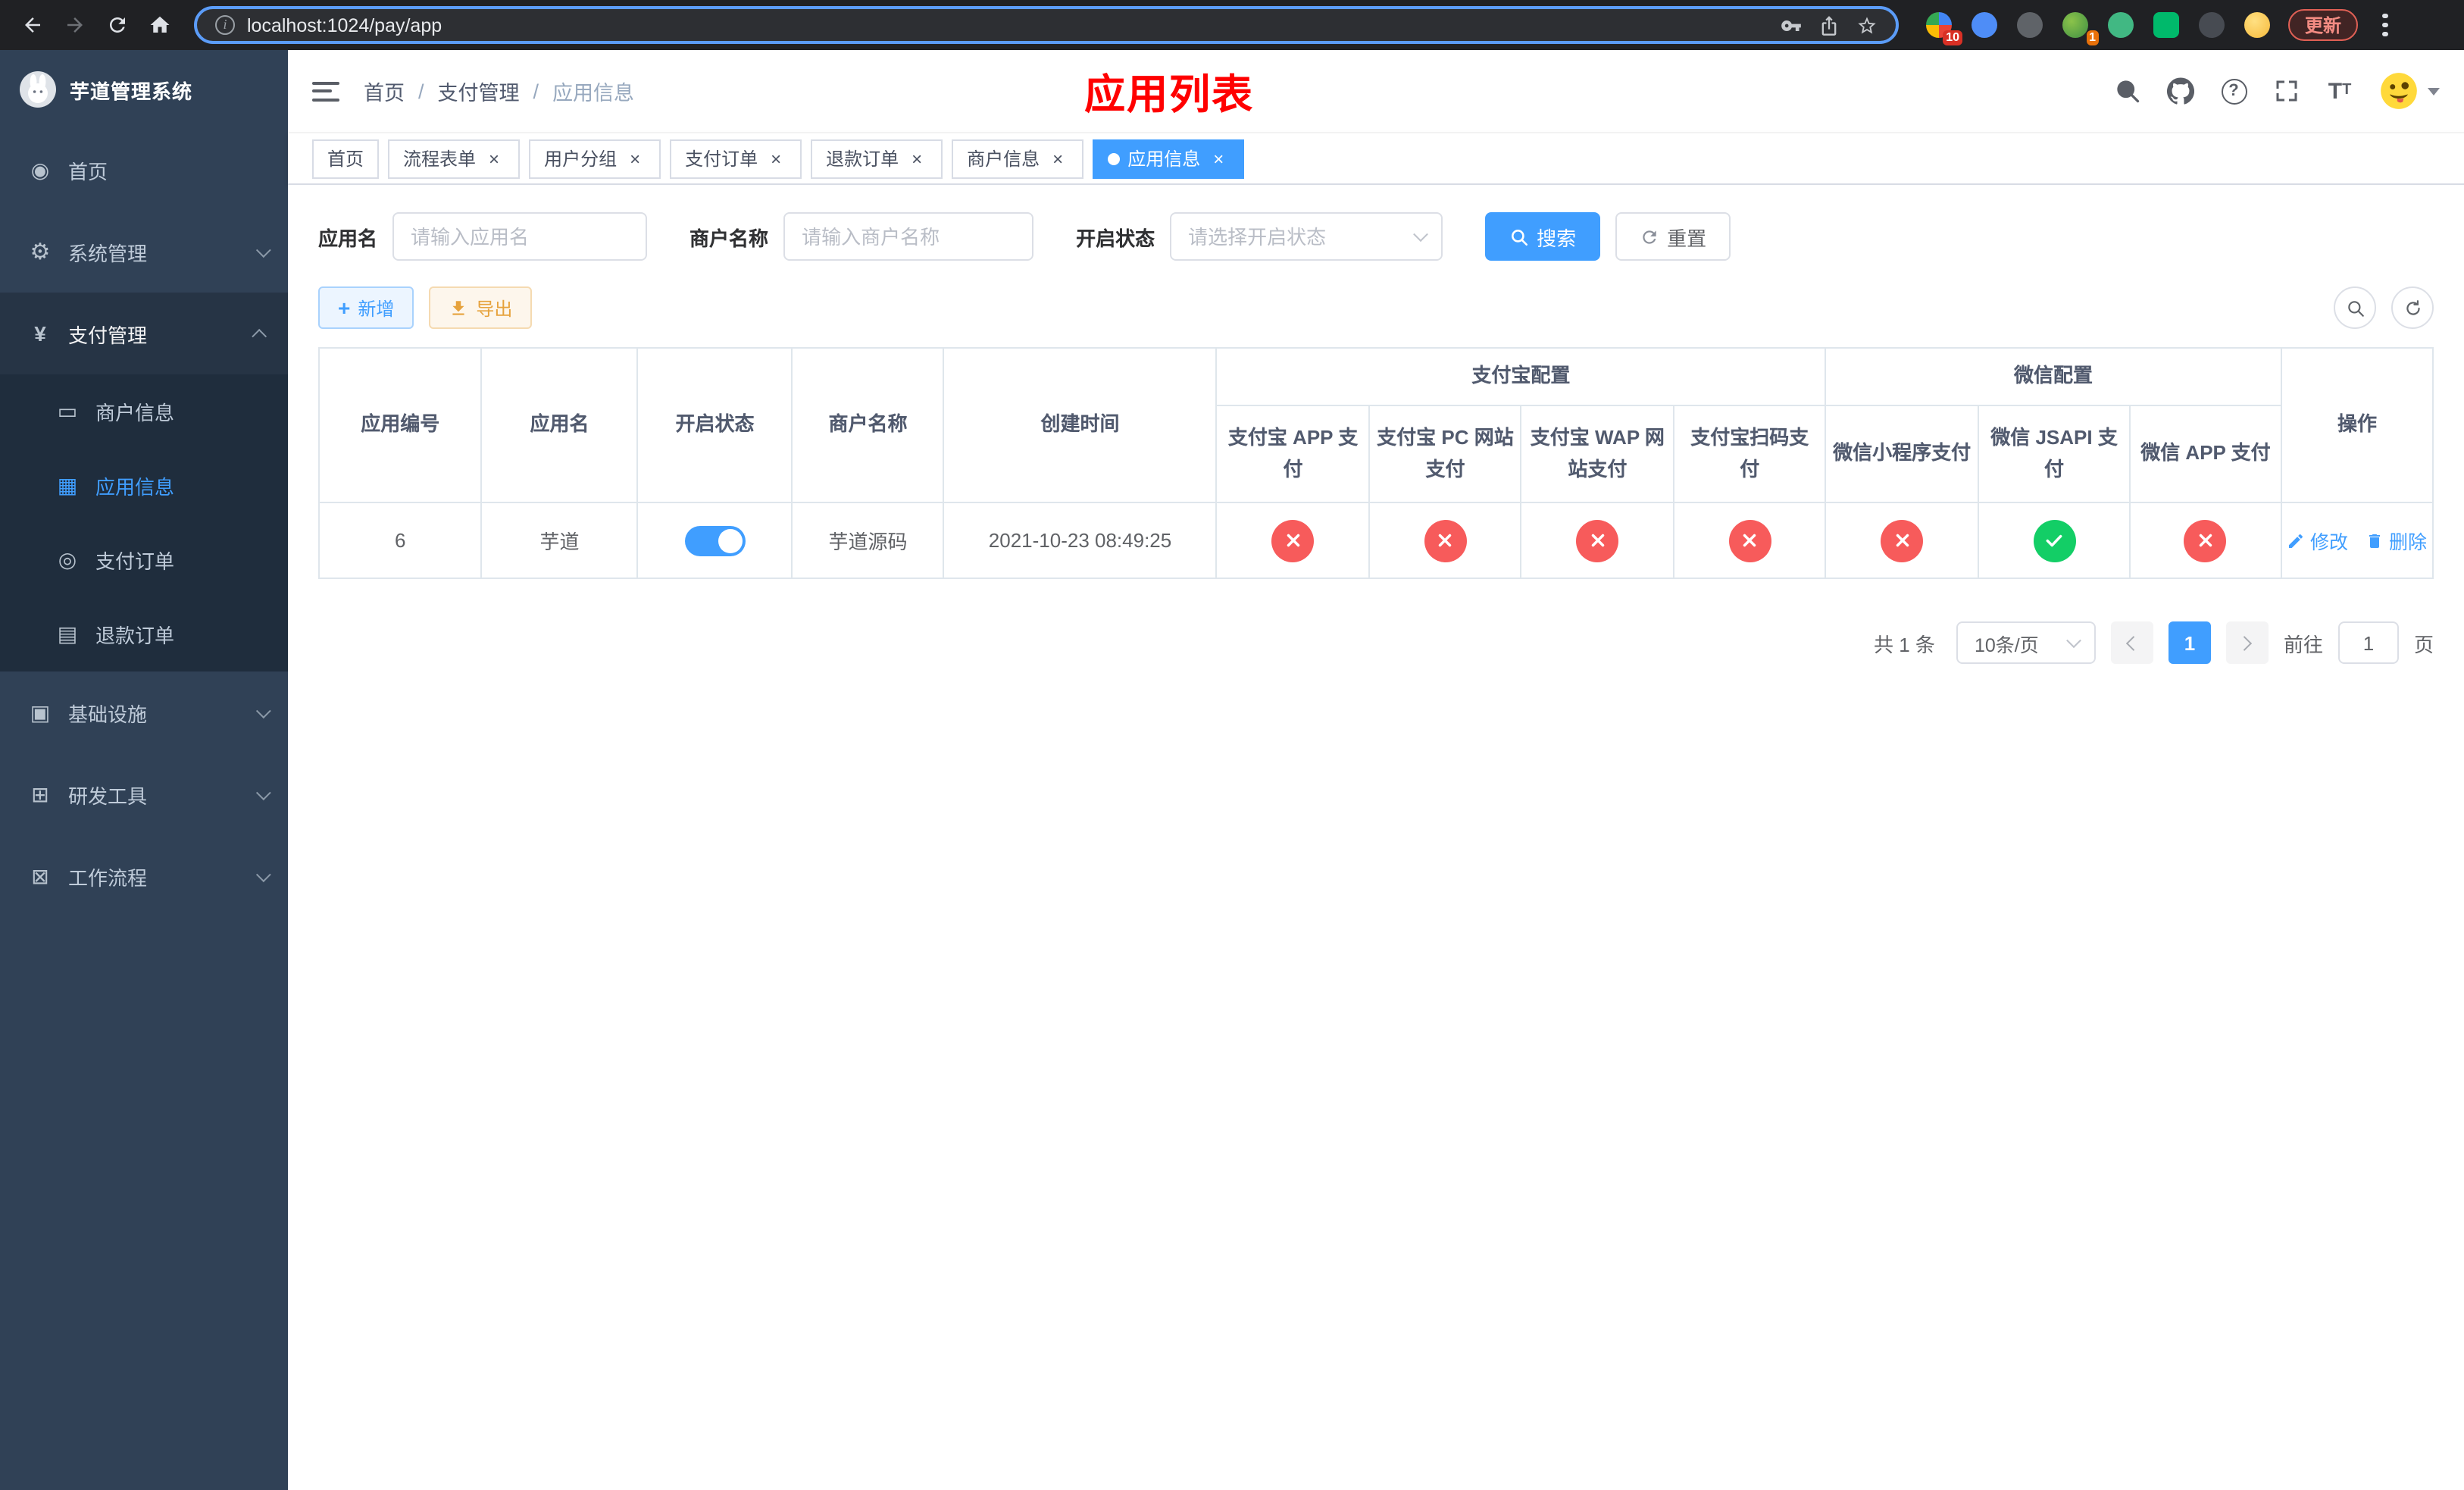 The height and width of the screenshot is (1490, 2464). Describe the element at coordinates (2355, 307) in the screenshot. I see `toggle-search-button` at that location.